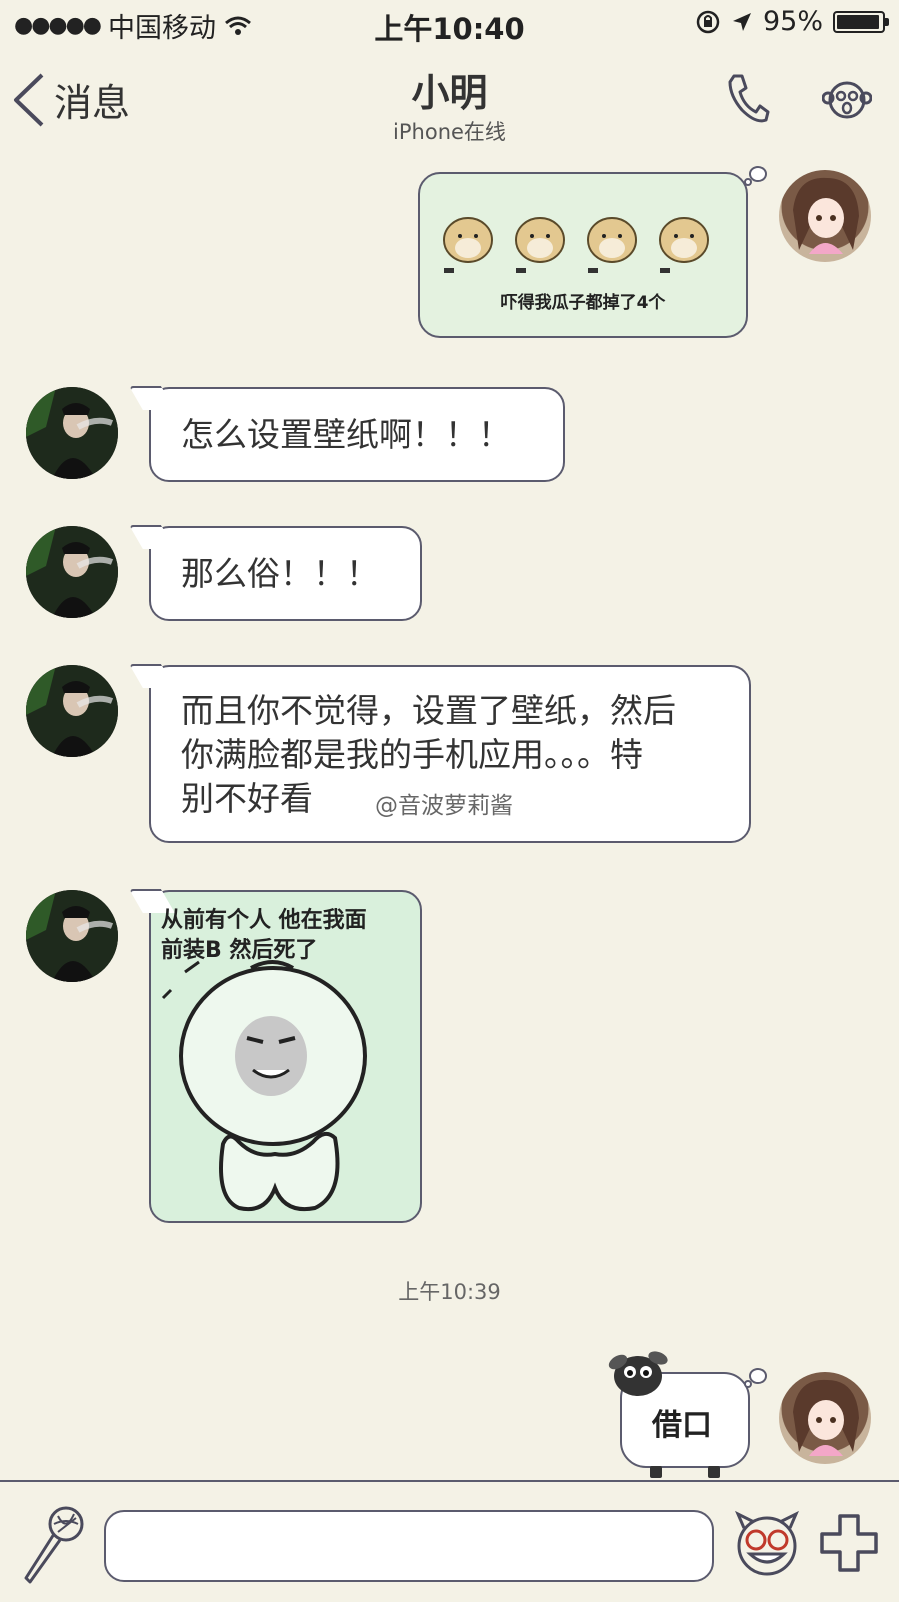 This screenshot has width=899, height=1602. Describe the element at coordinates (767, 1542) in the screenshot. I see `emoji-face-icon` at that location.